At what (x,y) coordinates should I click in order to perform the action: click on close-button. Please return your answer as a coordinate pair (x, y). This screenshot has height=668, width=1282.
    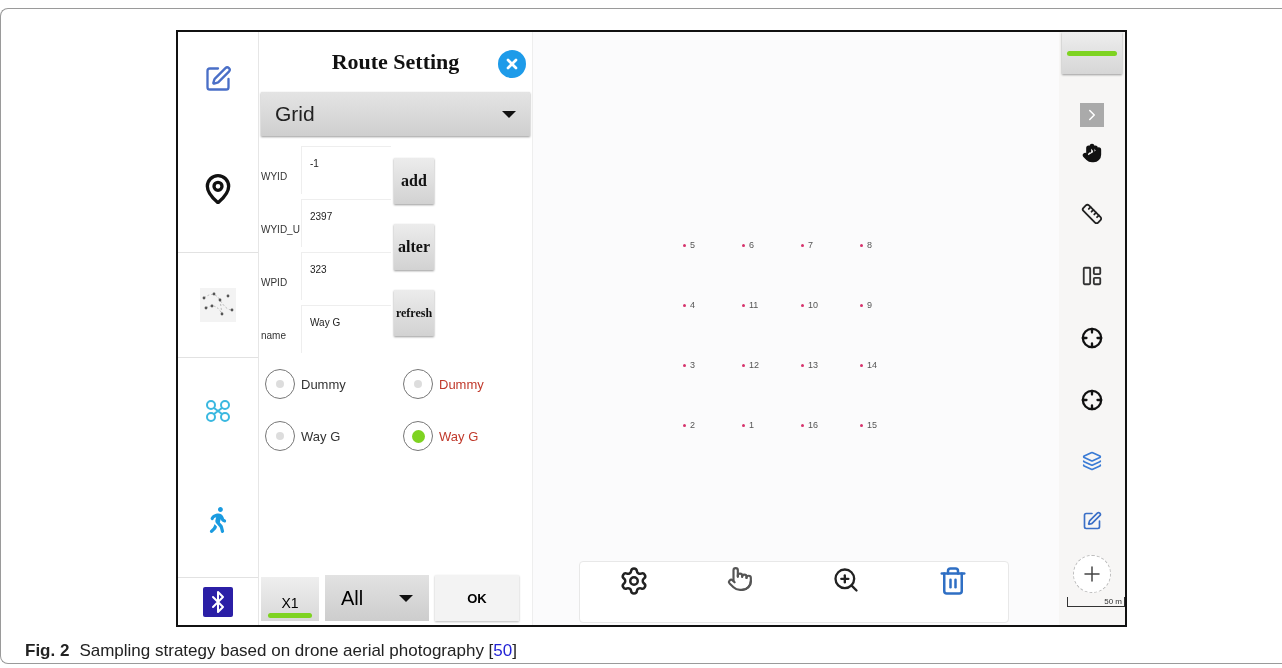
    Looking at the image, I should click on (512, 64).